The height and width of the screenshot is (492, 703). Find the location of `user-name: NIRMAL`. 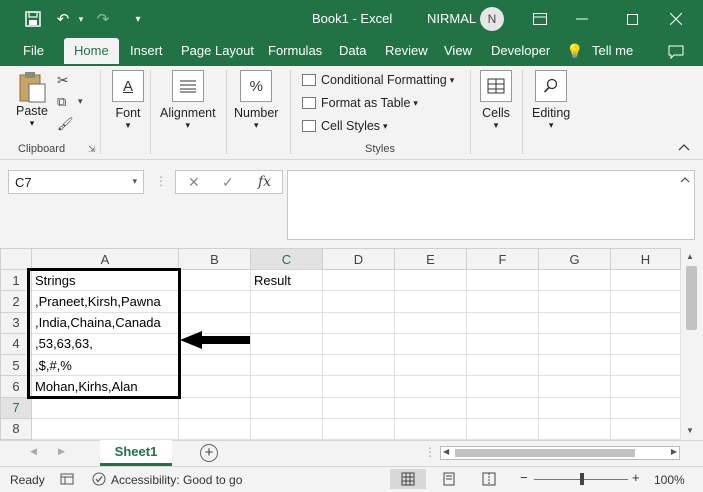

user-name: NIRMAL is located at coordinates (451, 18).